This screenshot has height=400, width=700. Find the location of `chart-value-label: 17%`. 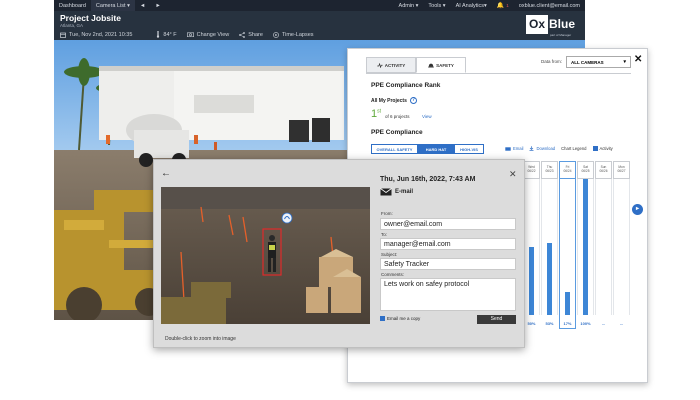

chart-value-label: 17% is located at coordinates (567, 323).